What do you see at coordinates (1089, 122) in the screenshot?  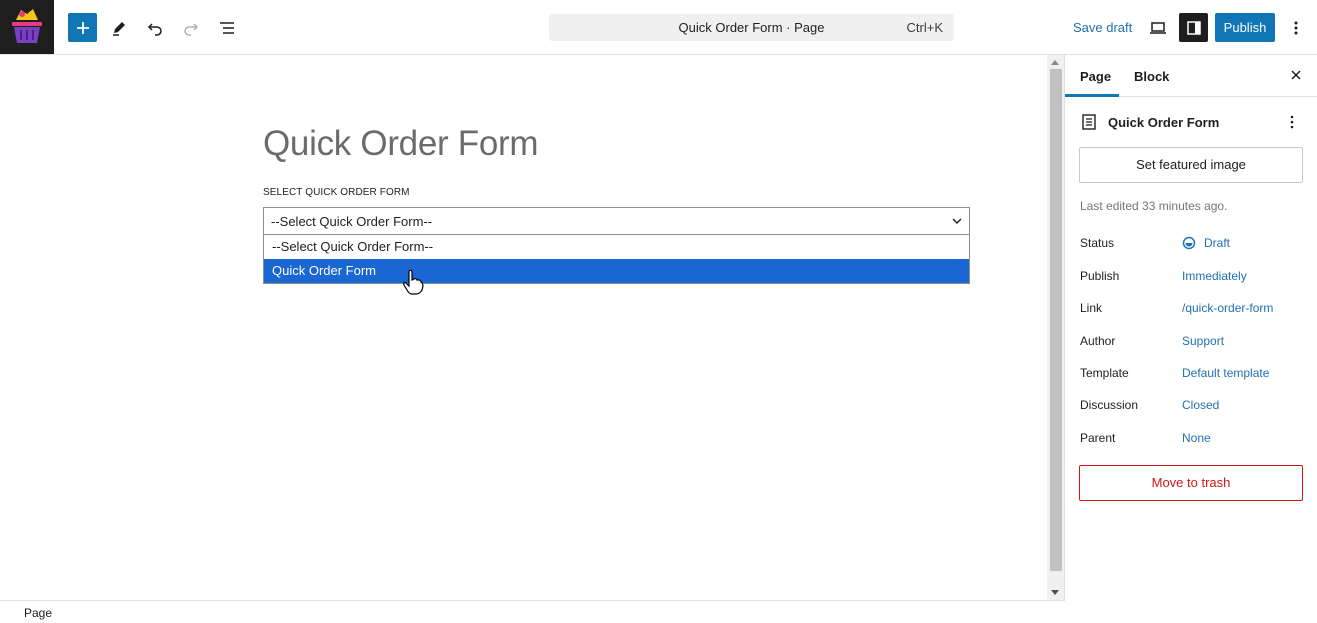 I see `page-icon` at bounding box center [1089, 122].